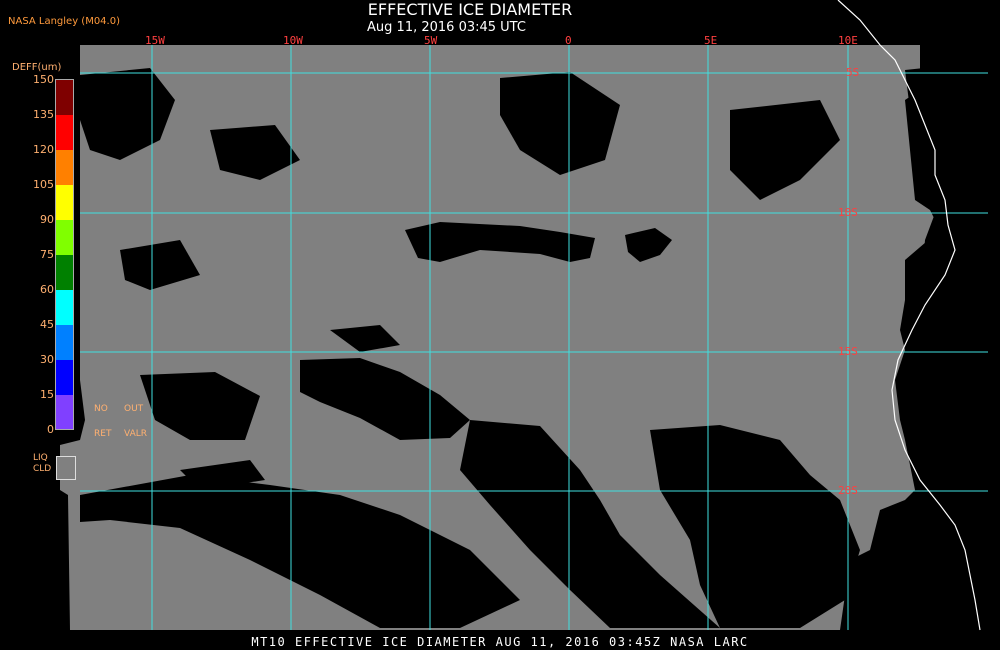 This screenshot has width=1000, height=650. Describe the element at coordinates (136, 434) in the screenshot. I see `out-valr-label-line2: VALR` at that location.